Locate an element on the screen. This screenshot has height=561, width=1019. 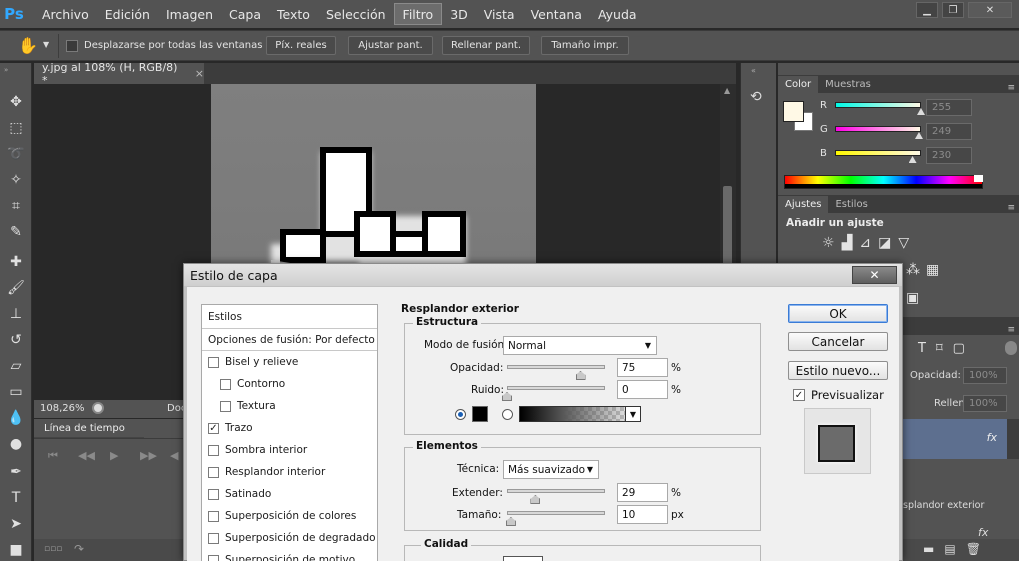
levels-icon: ▟ is located at coordinates (847, 243).